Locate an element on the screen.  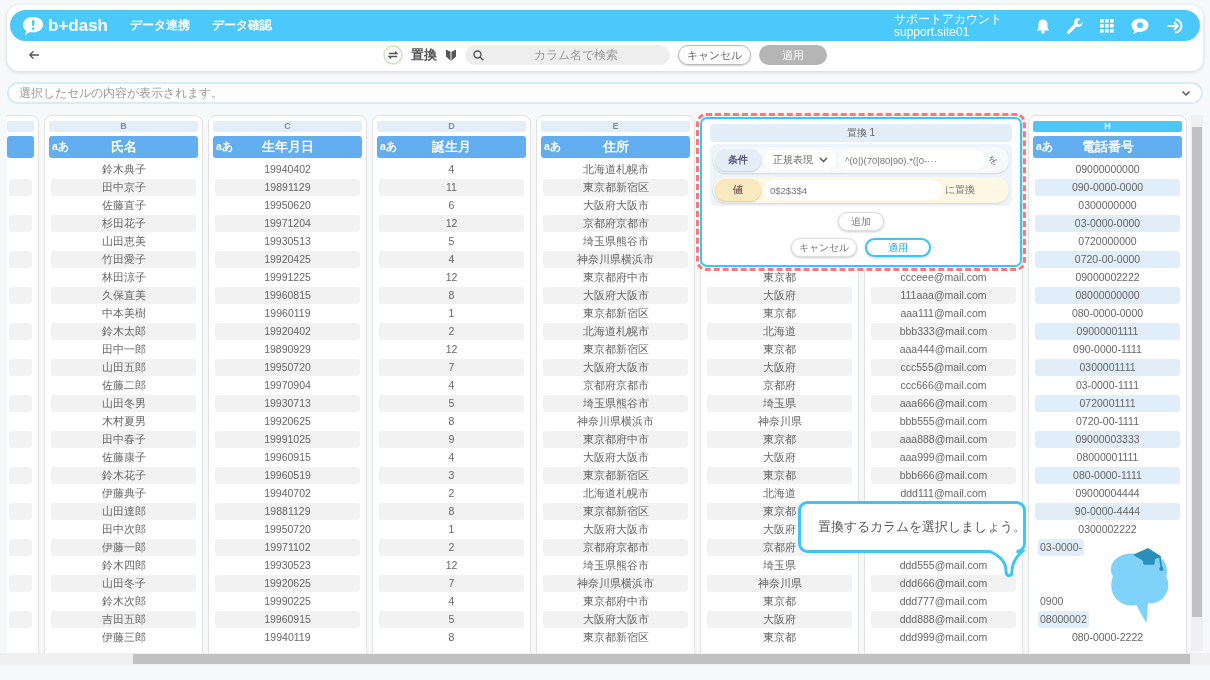
table-cell: 0720-00-1111 is located at coordinates (1107, 421).